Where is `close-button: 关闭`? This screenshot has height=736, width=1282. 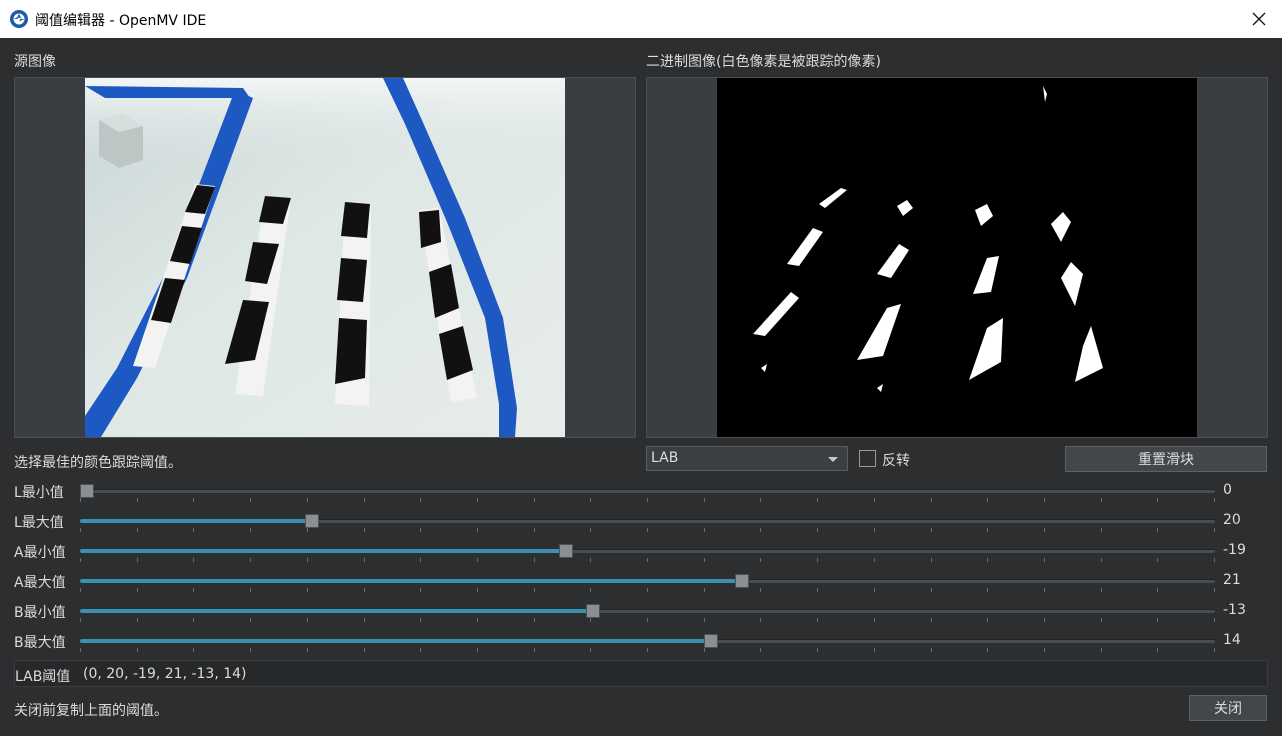
close-button: 关闭 is located at coordinates (1228, 708).